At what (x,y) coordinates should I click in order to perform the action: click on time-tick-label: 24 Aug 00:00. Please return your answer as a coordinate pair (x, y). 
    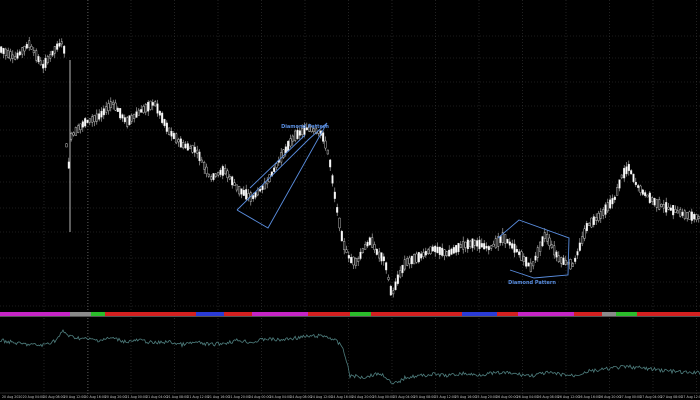
    Looking at the image, I should click on (260, 397).